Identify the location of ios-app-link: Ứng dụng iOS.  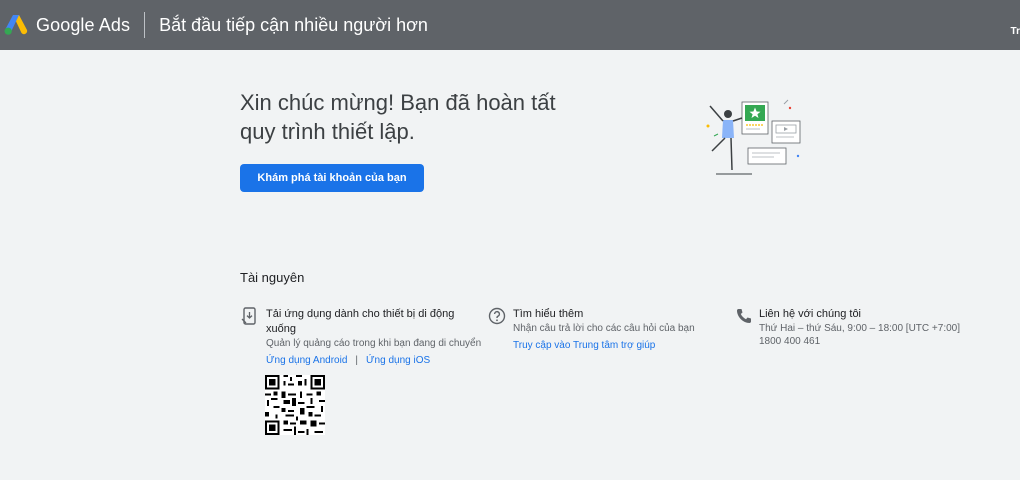
(398, 360).